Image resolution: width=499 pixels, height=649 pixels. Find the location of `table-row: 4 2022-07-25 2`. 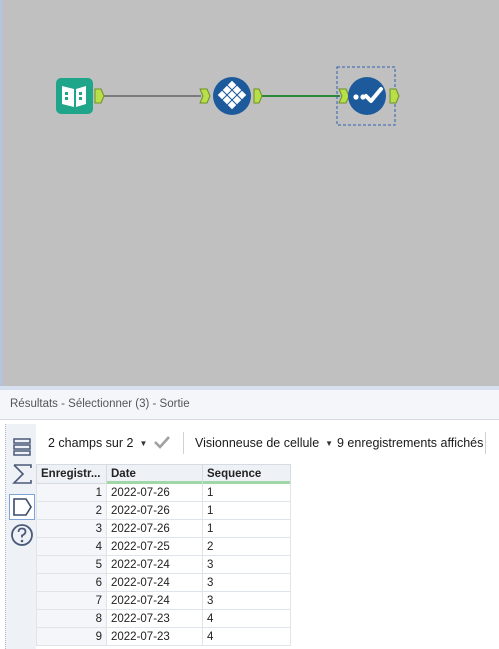

table-row: 4 2022-07-25 2 is located at coordinates (163, 546).